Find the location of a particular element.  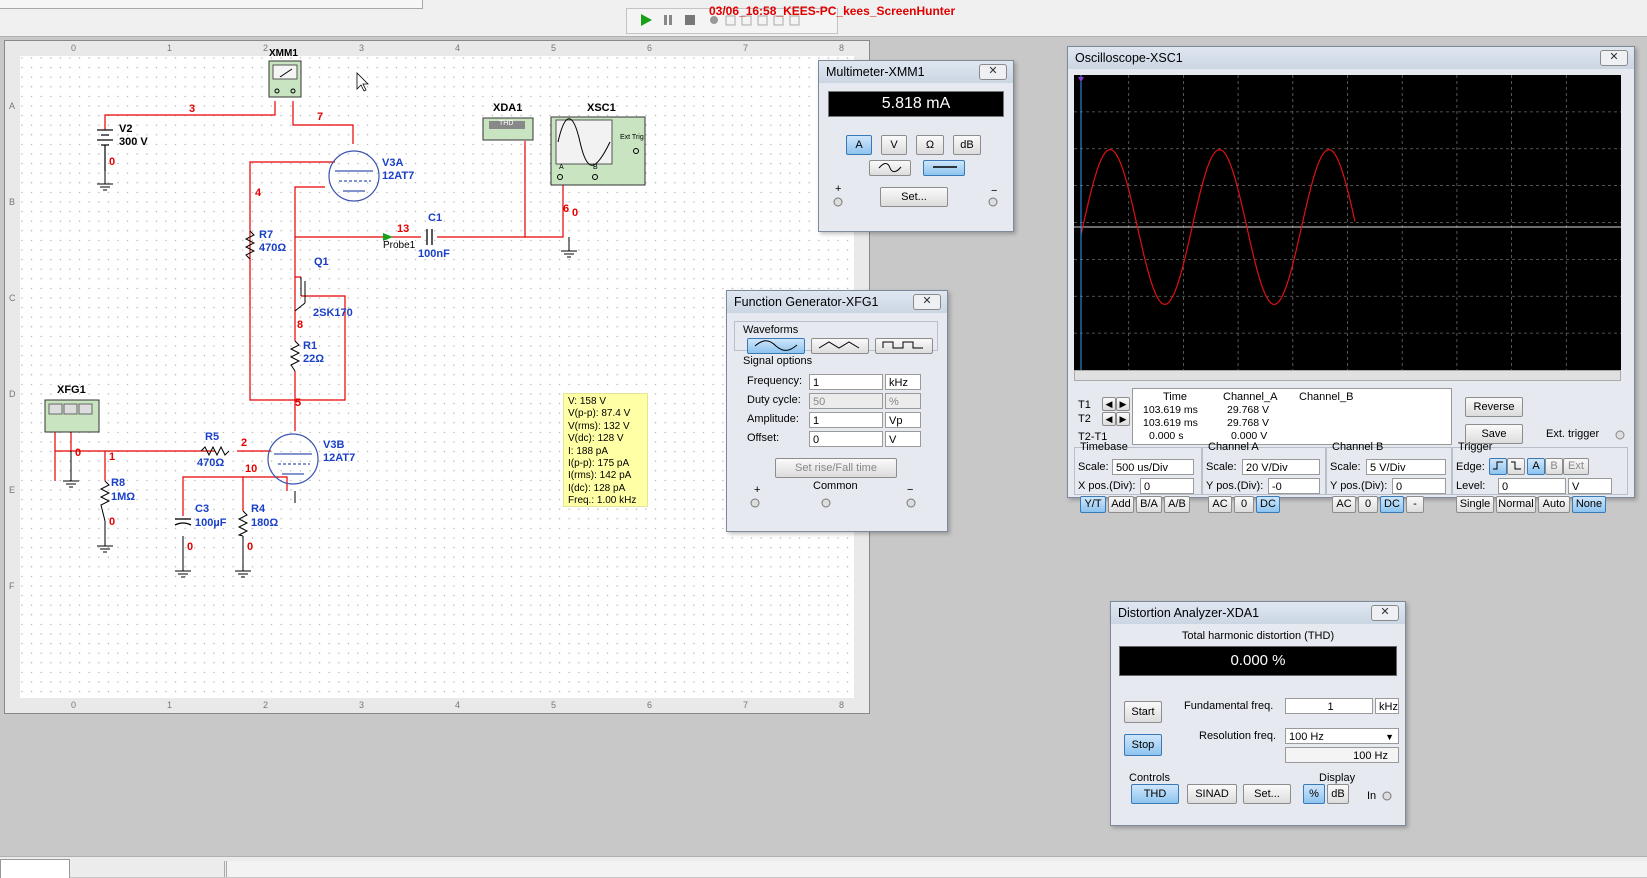

square-wave-button is located at coordinates (904, 346).